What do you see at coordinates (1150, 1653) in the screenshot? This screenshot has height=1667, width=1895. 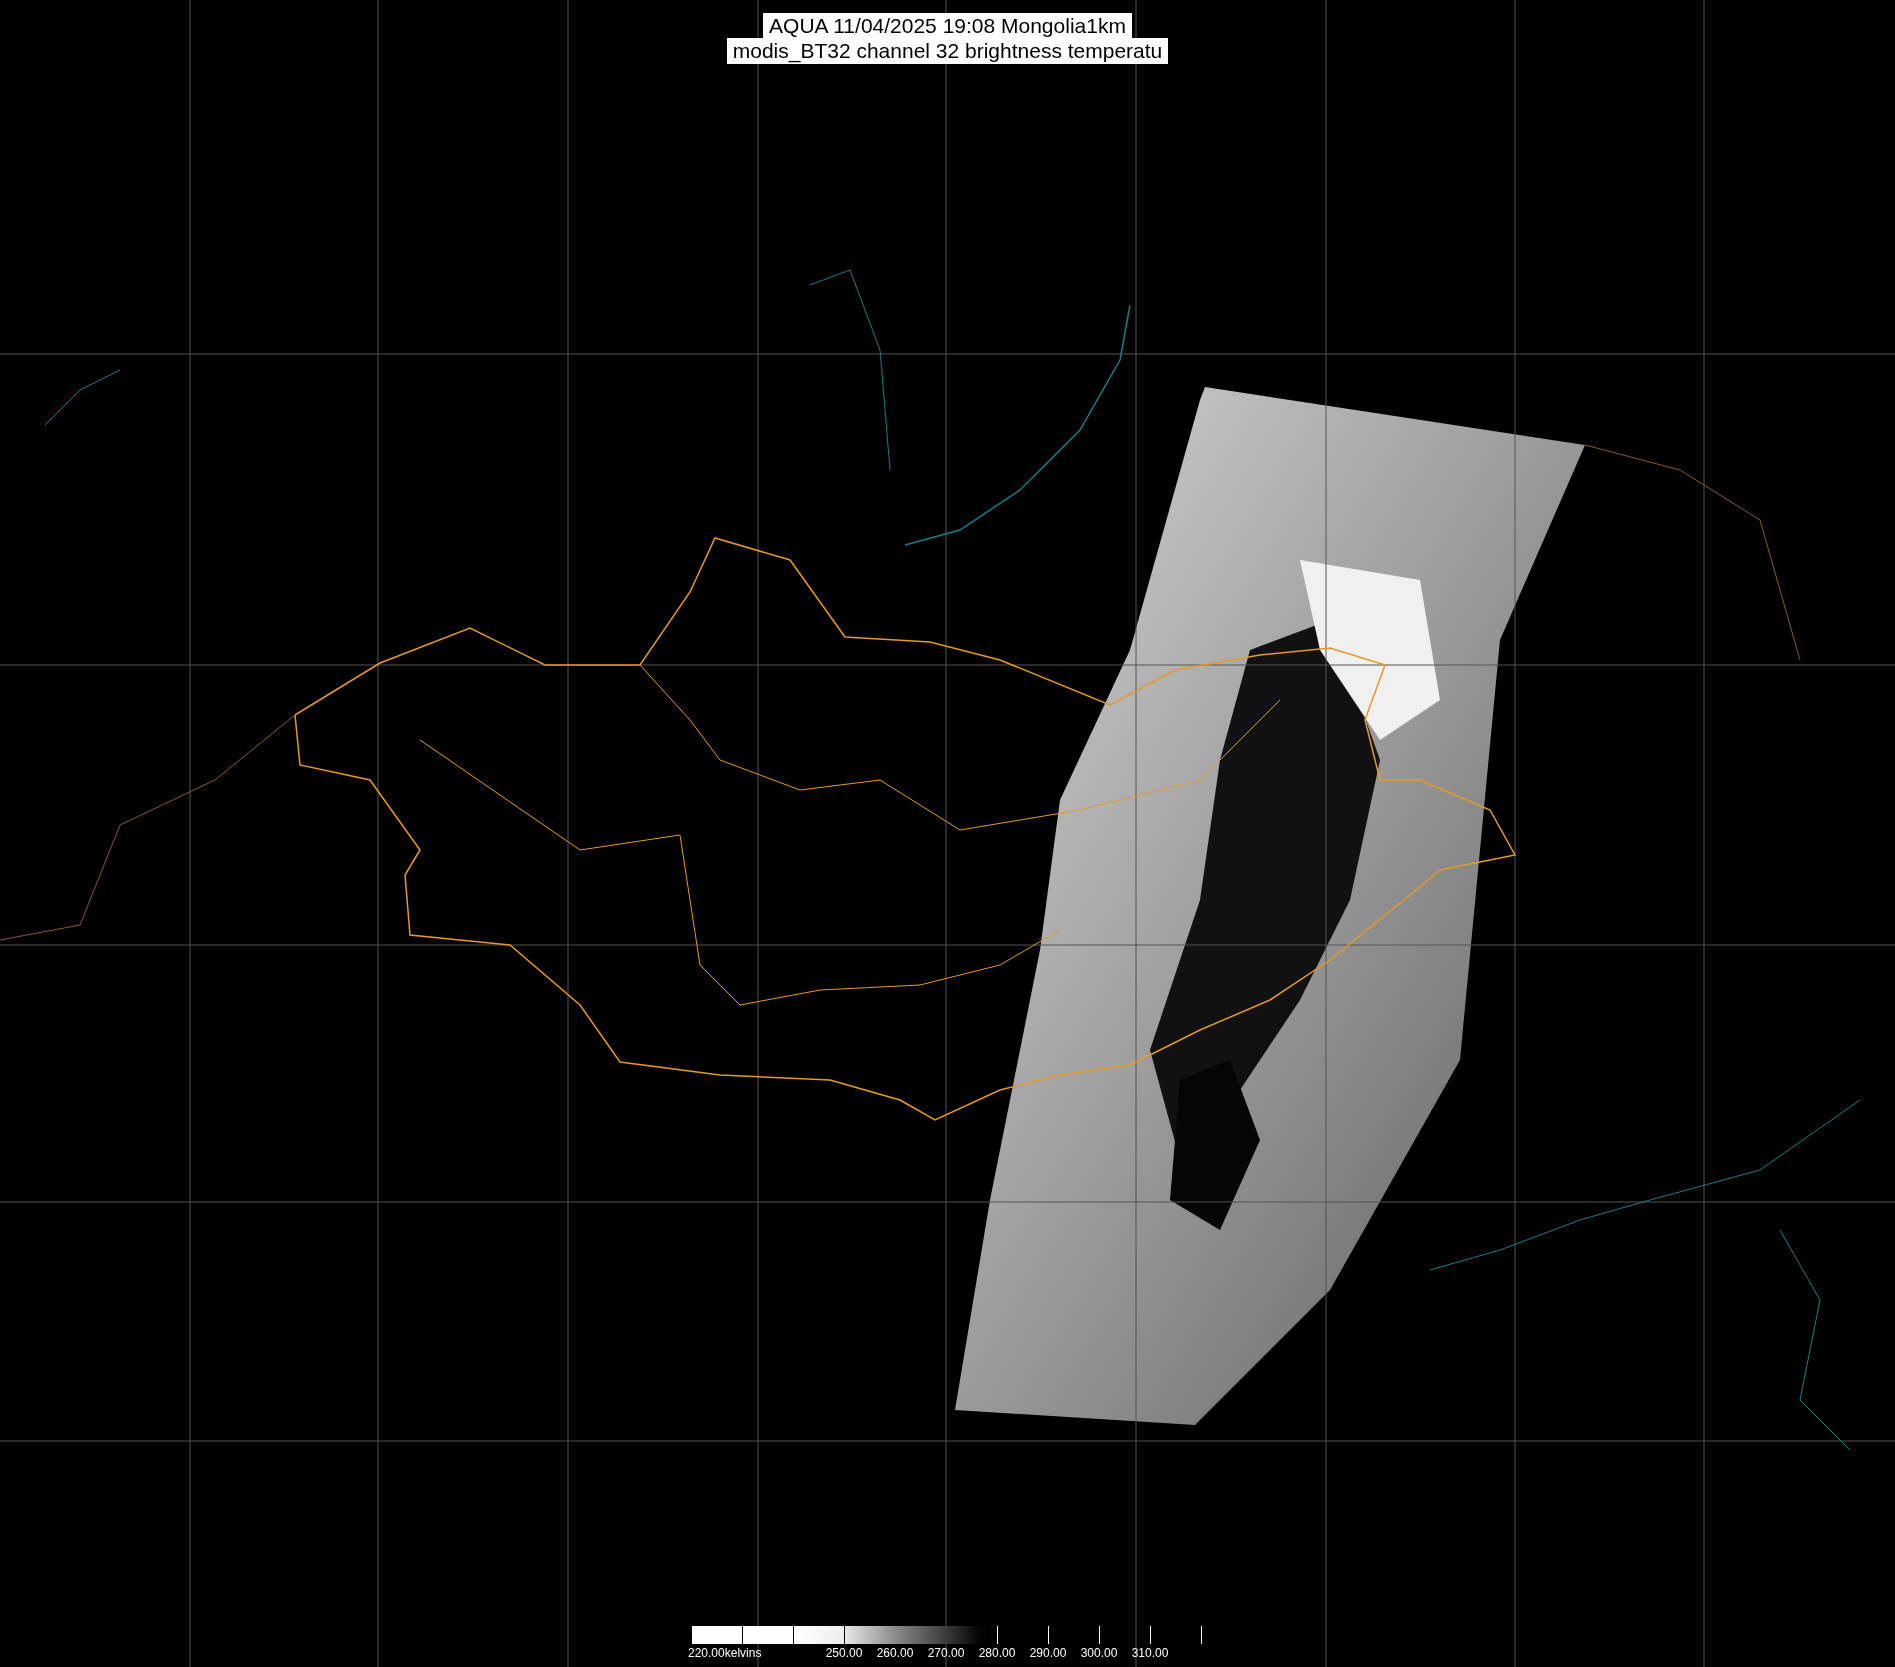 I see `colorbar-label: 310.00` at bounding box center [1150, 1653].